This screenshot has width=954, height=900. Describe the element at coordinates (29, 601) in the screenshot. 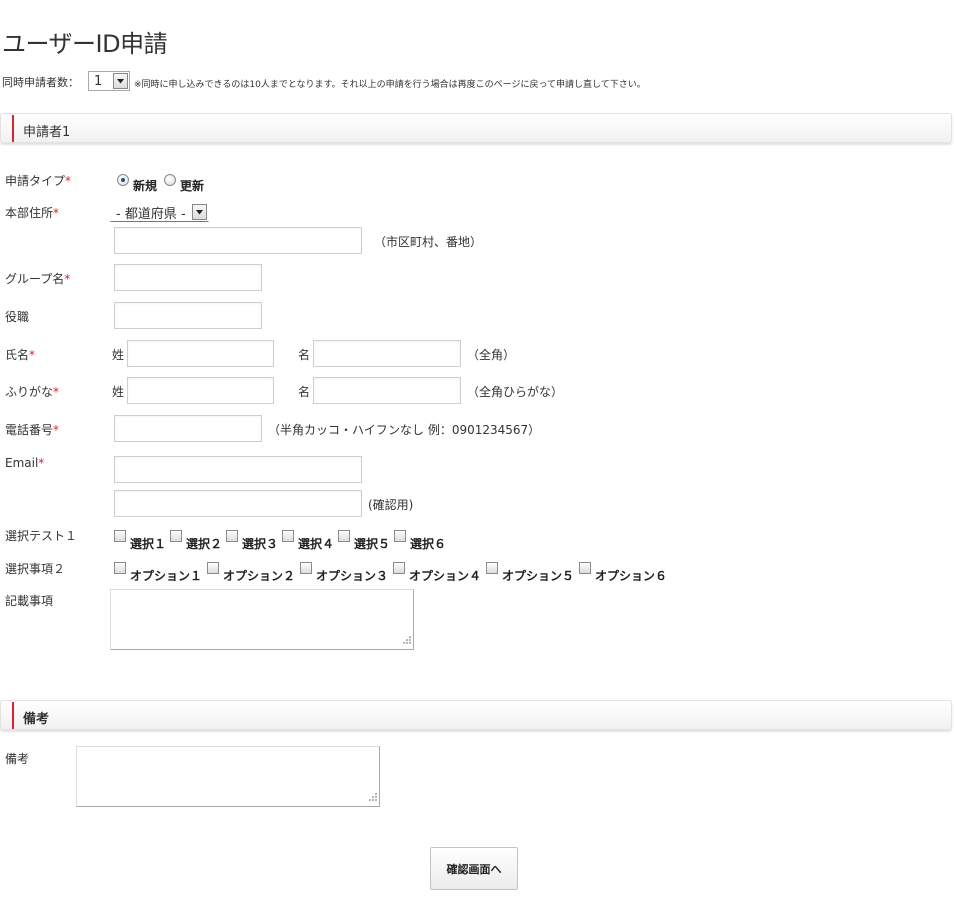

I see `notes-field-label: 記載事項` at that location.